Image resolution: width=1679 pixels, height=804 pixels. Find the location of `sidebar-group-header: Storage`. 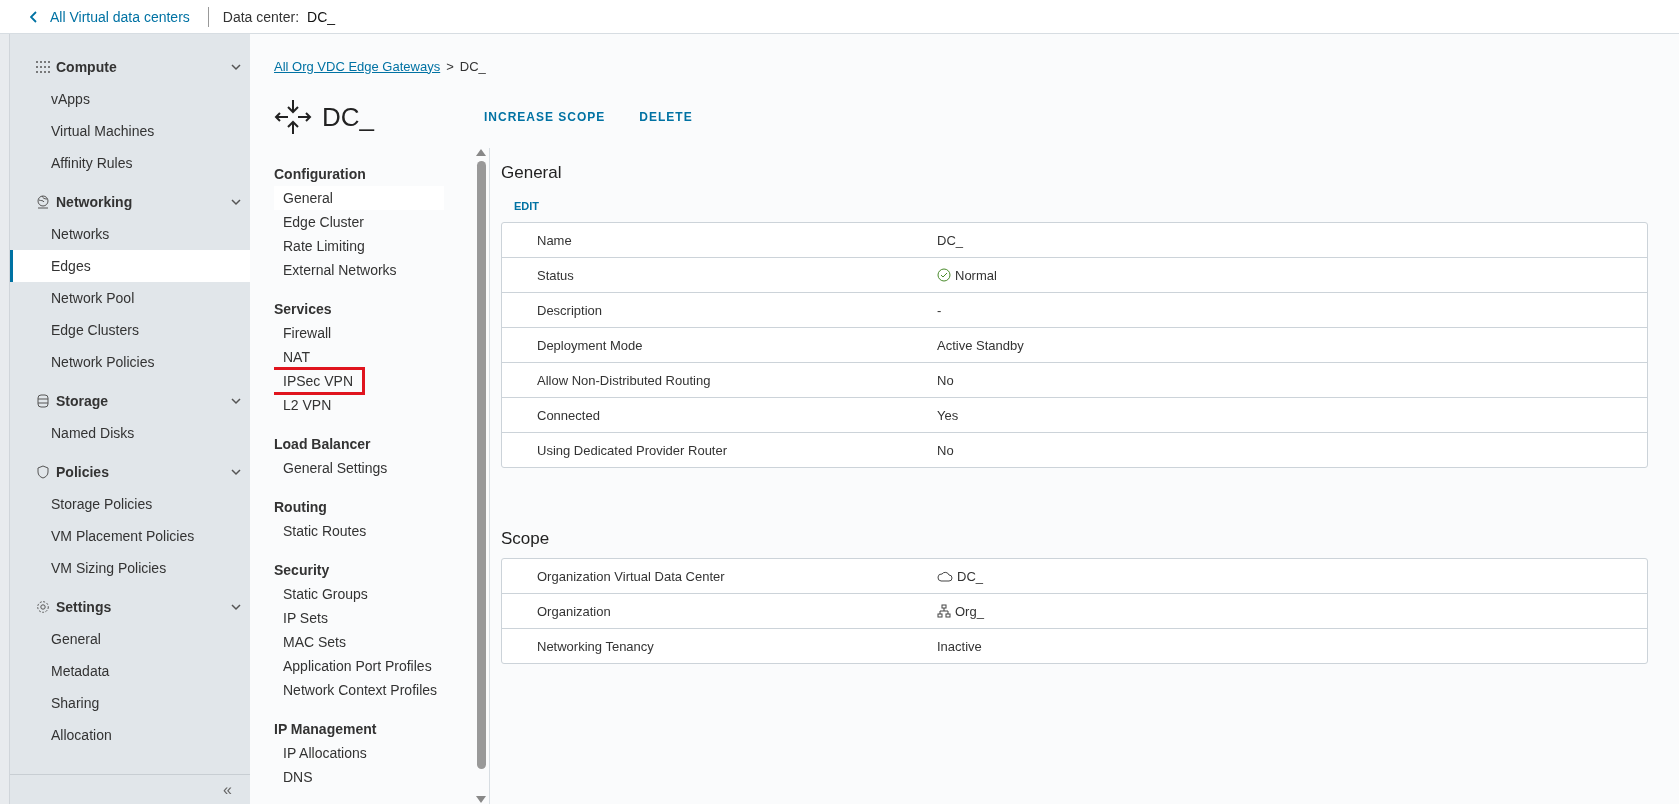

sidebar-group-header: Storage is located at coordinates (130, 401).